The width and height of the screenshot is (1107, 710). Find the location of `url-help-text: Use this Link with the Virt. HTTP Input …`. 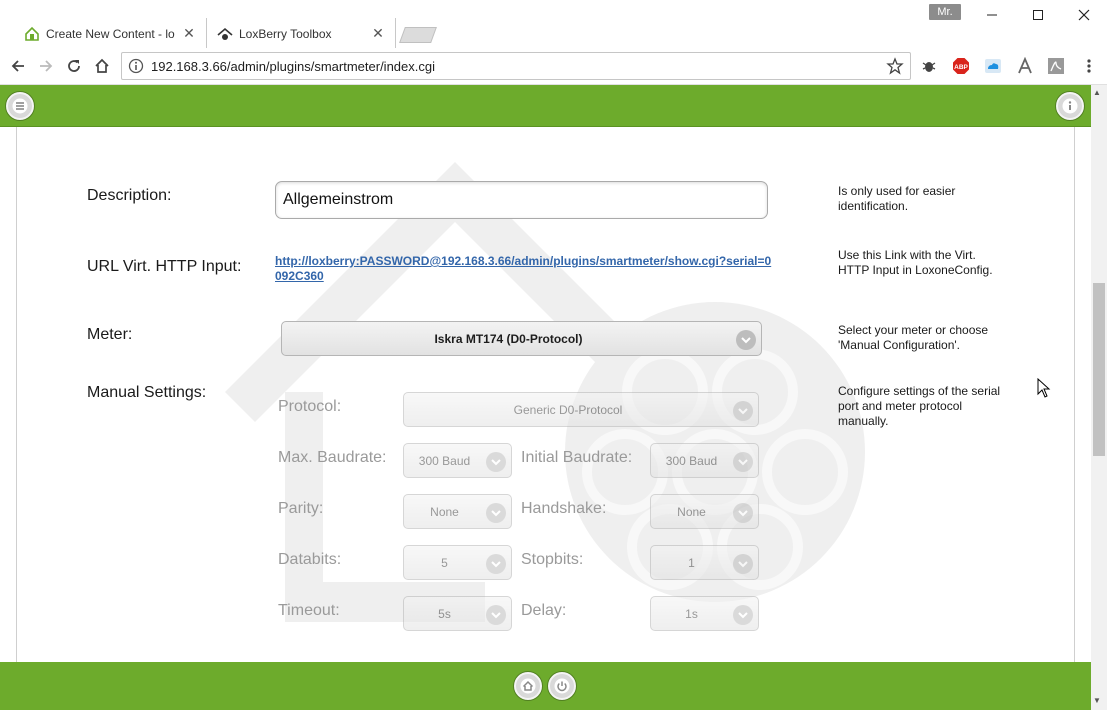

url-help-text: Use this Link with the Virt. HTTP Input … is located at coordinates (915, 262).